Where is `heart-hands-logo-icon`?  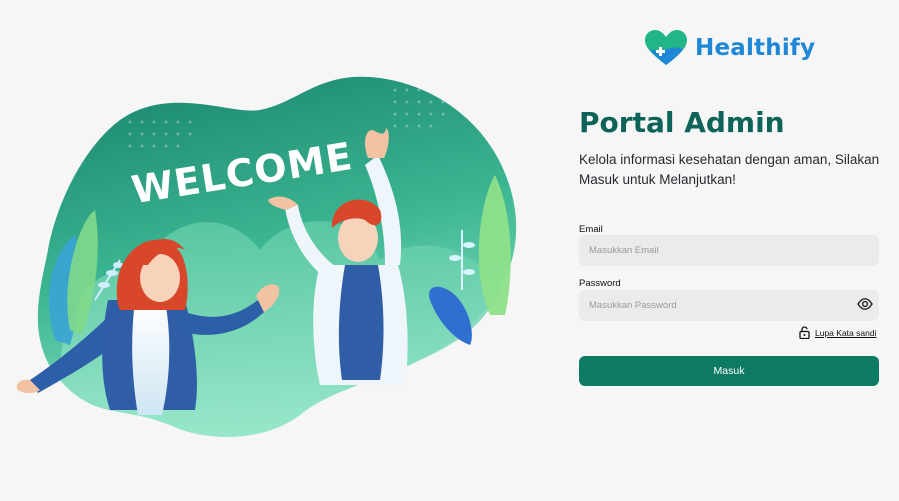
heart-hands-logo-icon is located at coordinates (666, 47).